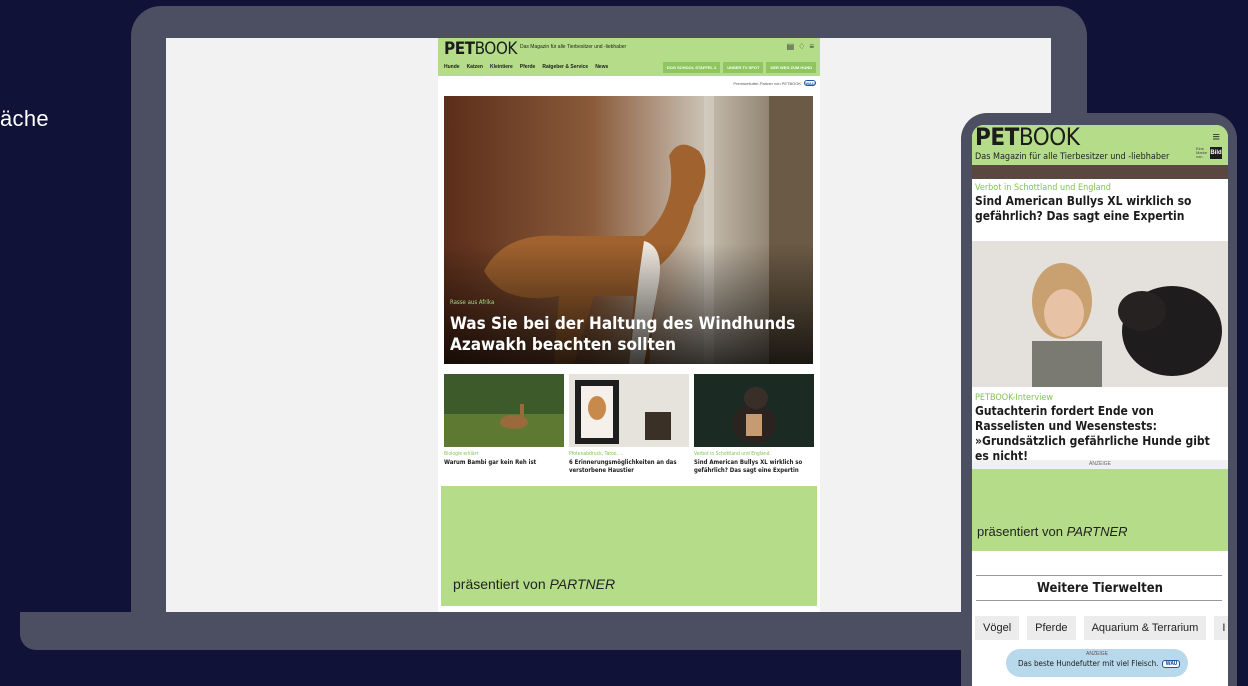 This screenshot has height=686, width=1248. I want to click on chip-more: I, so click(1221, 628).